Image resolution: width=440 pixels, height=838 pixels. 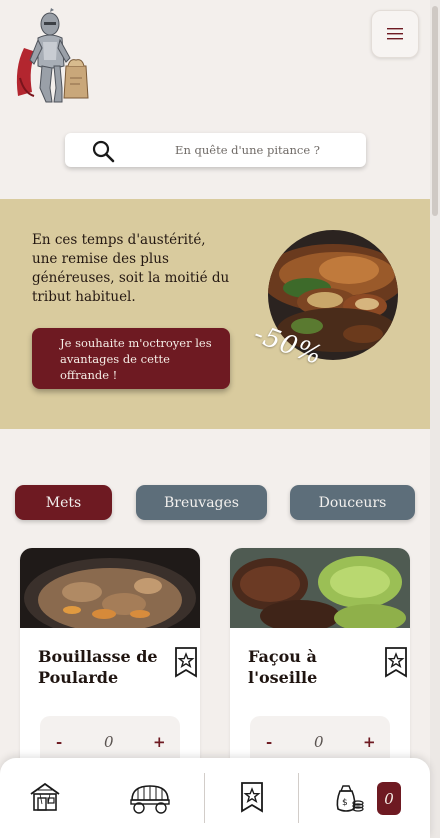 What do you see at coordinates (150, 797) in the screenshot?
I see `wagon-icon` at bounding box center [150, 797].